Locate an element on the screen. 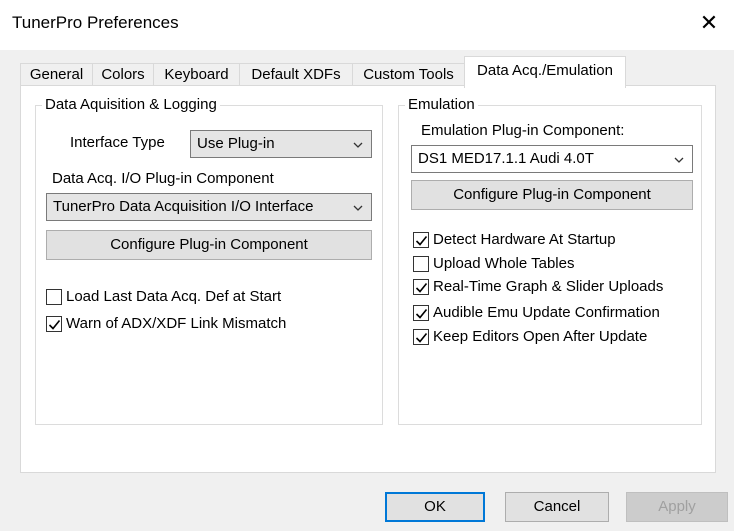 Image resolution: width=734 pixels, height=531 pixels. audible-emu-checkbox: Audible Emu Update Confirmation is located at coordinates (536, 312).